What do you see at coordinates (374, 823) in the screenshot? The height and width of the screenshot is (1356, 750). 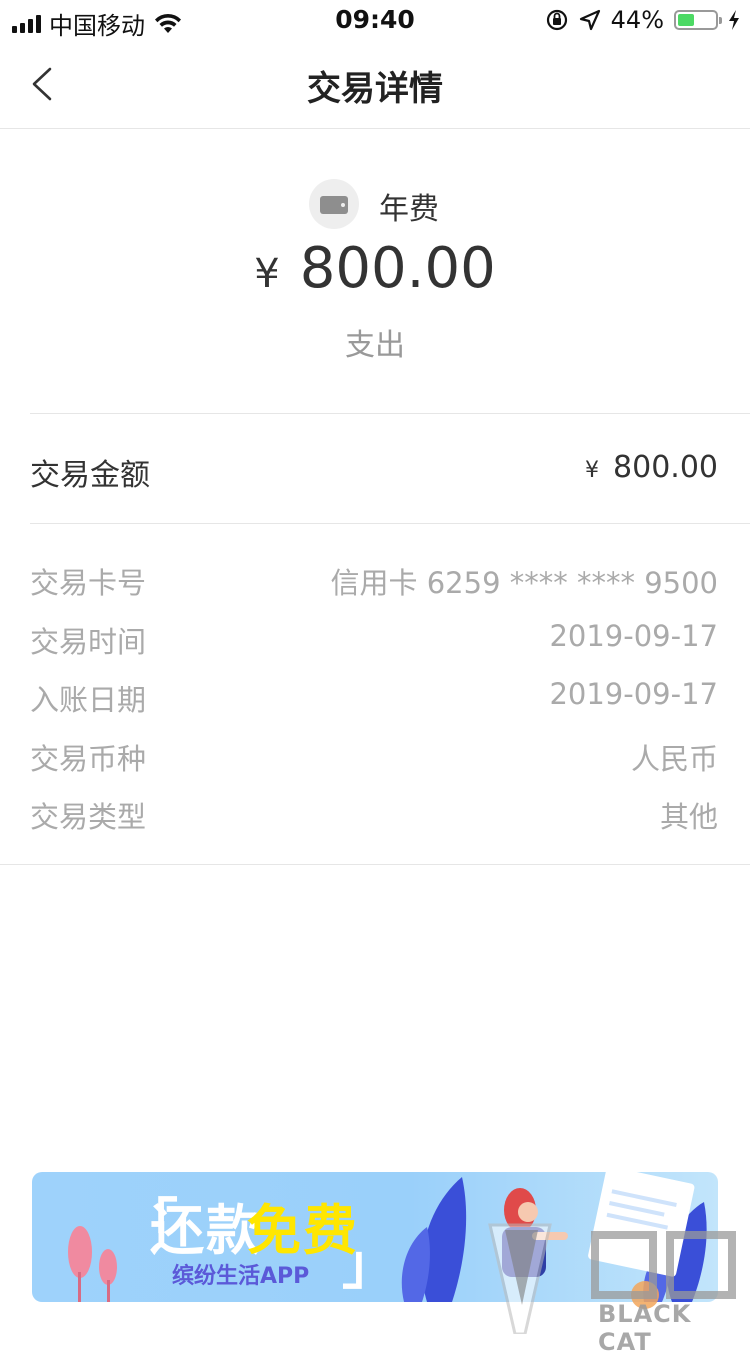 I see `detail-row-type: 交易类型 其他` at bounding box center [374, 823].